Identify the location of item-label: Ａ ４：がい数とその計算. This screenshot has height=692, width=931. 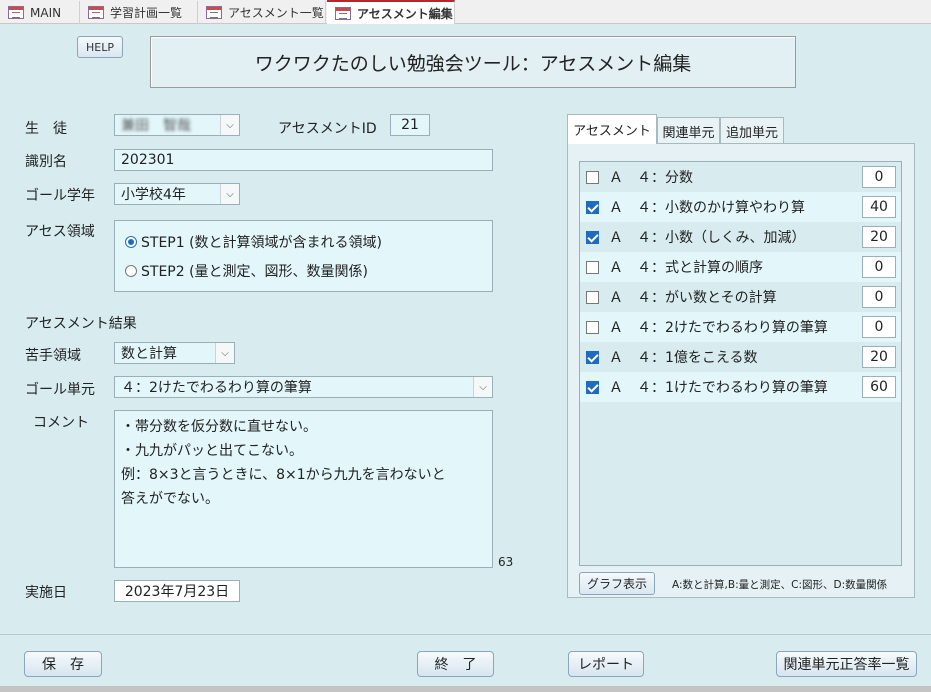
(693, 298).